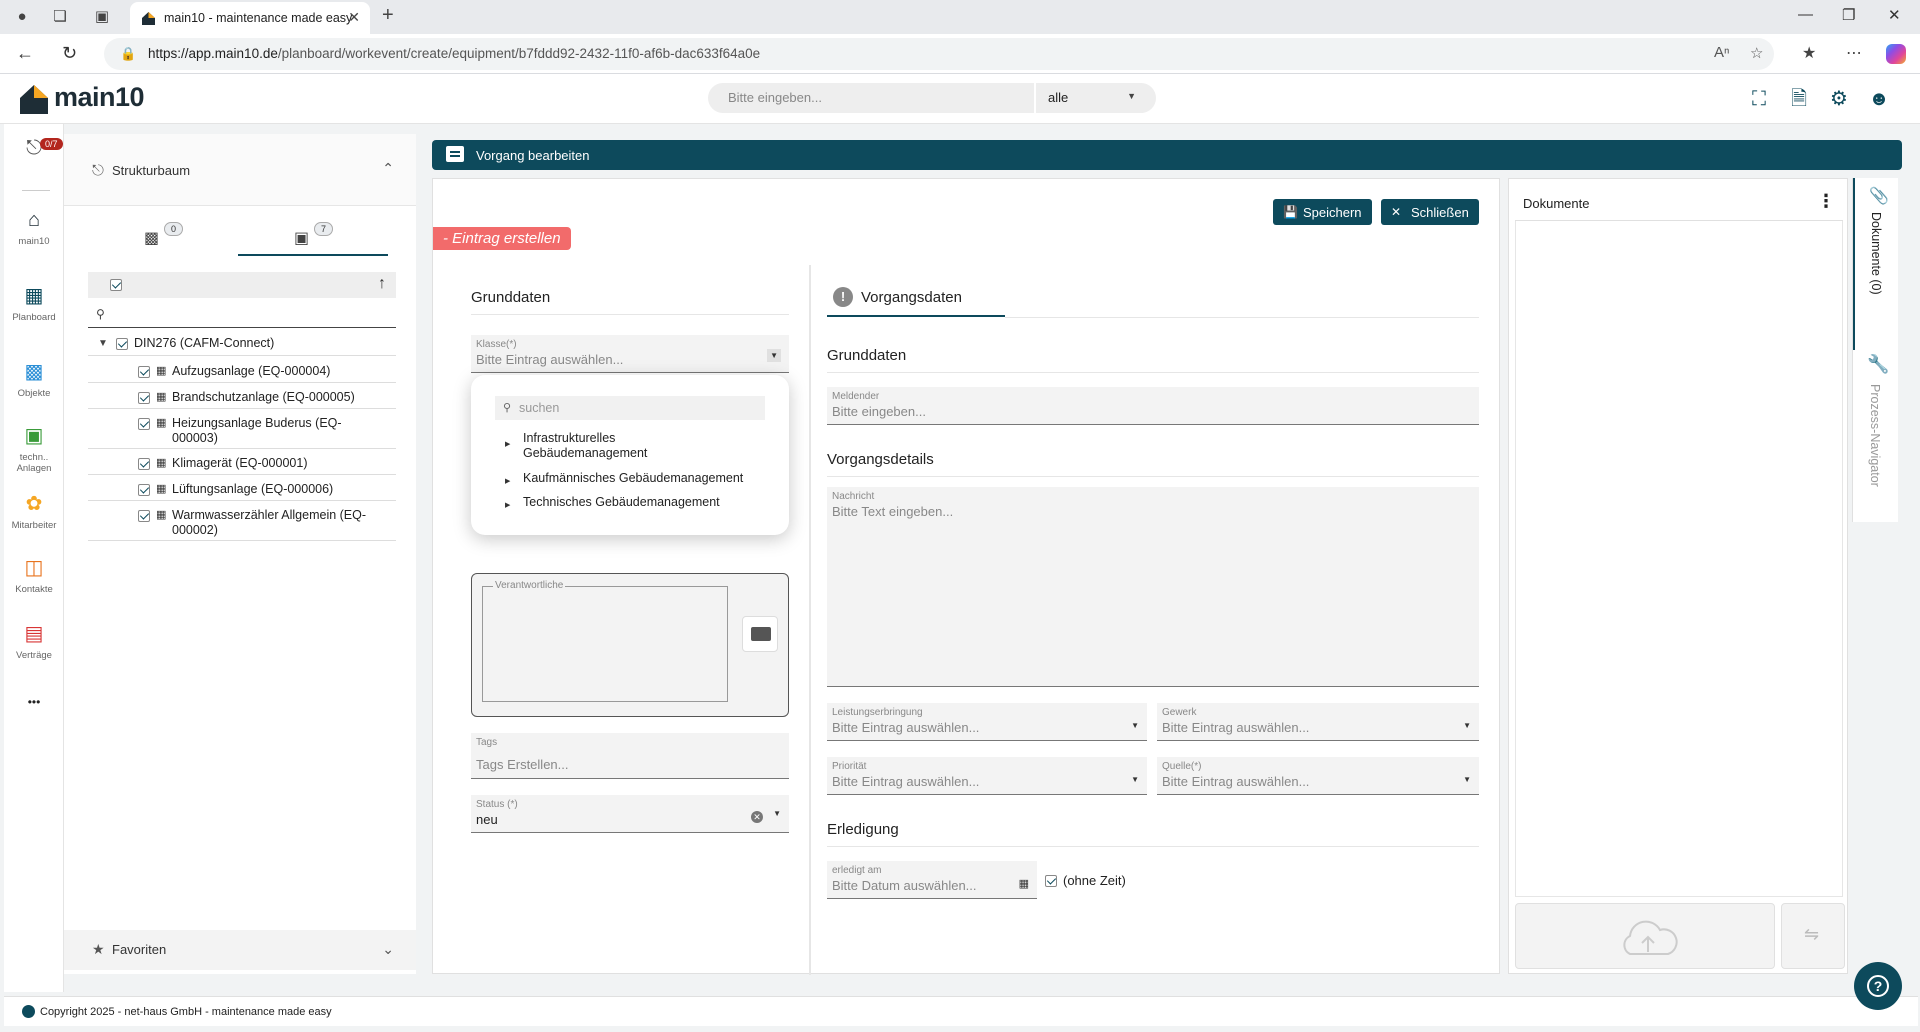  Describe the element at coordinates (1896, 54) in the screenshot. I see `copilot-icon` at that location.